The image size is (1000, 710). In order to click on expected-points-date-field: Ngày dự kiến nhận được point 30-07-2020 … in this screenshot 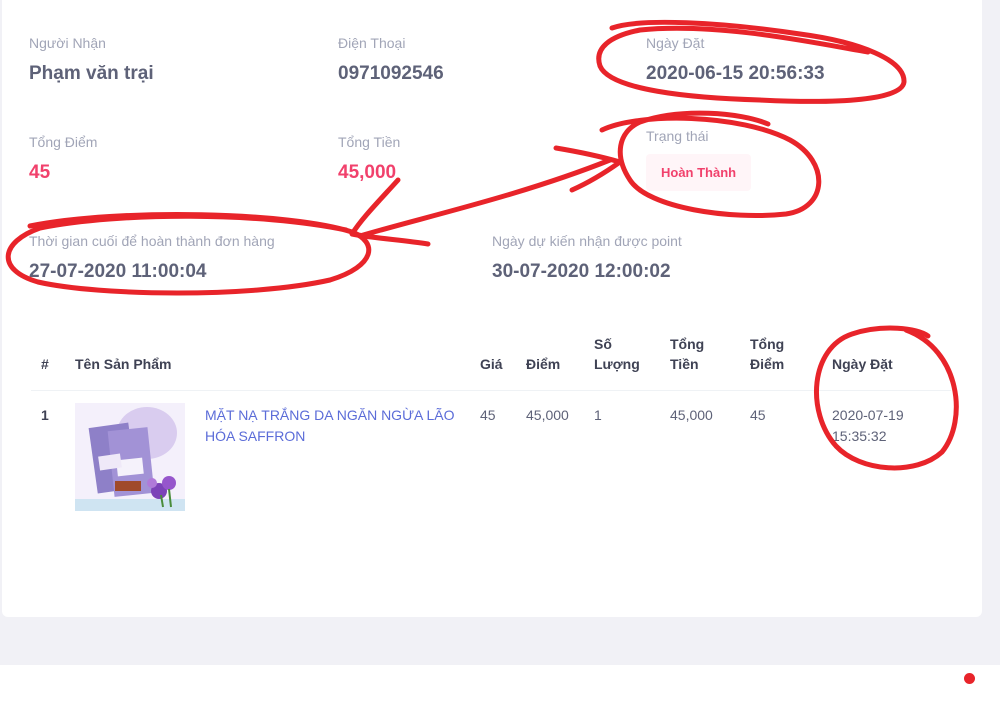, I will do `click(587, 258)`.